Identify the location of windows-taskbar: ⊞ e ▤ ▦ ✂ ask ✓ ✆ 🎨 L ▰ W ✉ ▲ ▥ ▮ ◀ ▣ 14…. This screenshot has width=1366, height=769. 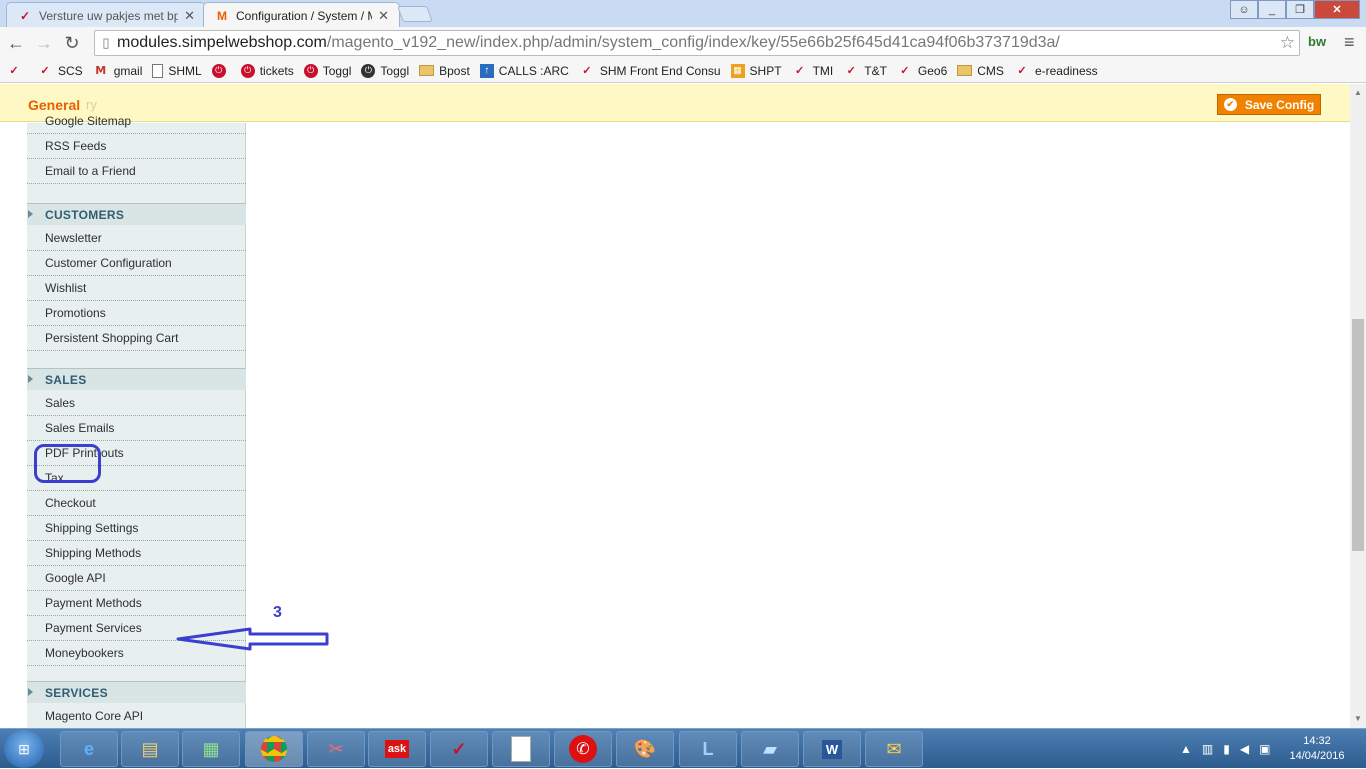
(683, 748).